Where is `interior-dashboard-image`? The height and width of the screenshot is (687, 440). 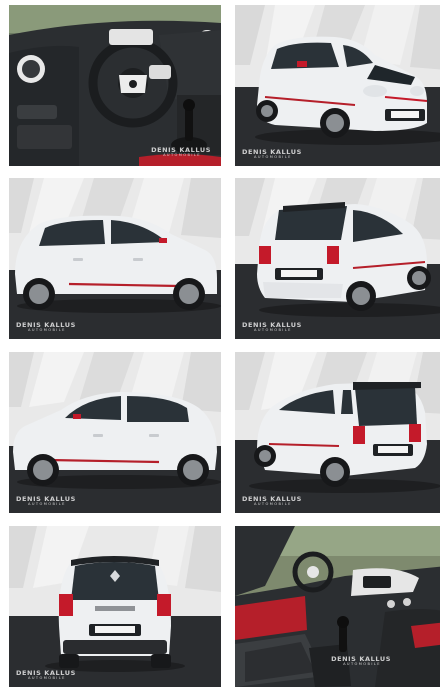 interior-dashboard-image is located at coordinates (115, 85).